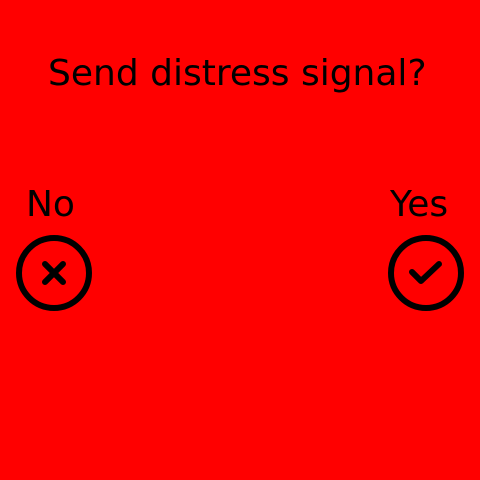 This screenshot has height=480, width=480. What do you see at coordinates (419, 204) in the screenshot?
I see `yes-label: Yes` at bounding box center [419, 204].